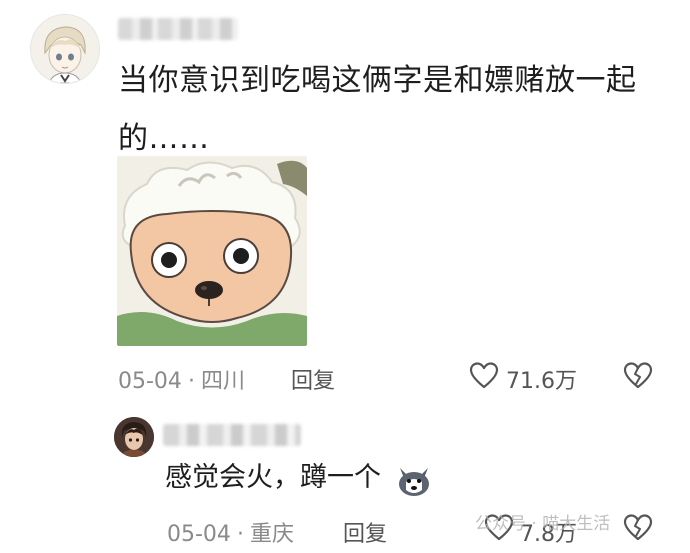 The width and height of the screenshot is (690, 553). What do you see at coordinates (222, 381) in the screenshot?
I see `comment-location: 四川` at bounding box center [222, 381].